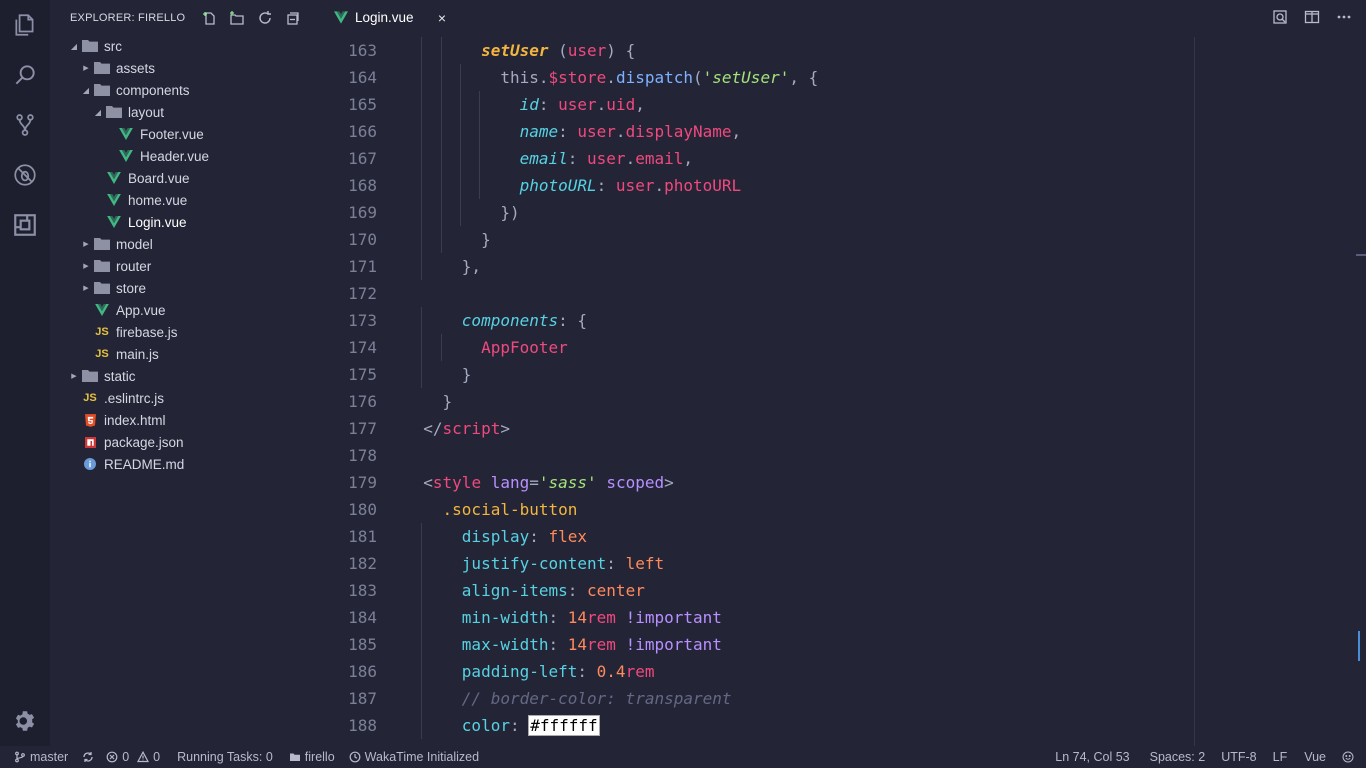 The image size is (1366, 768). What do you see at coordinates (185, 442) in the screenshot?
I see `tree-item-package-json: package.json` at bounding box center [185, 442].